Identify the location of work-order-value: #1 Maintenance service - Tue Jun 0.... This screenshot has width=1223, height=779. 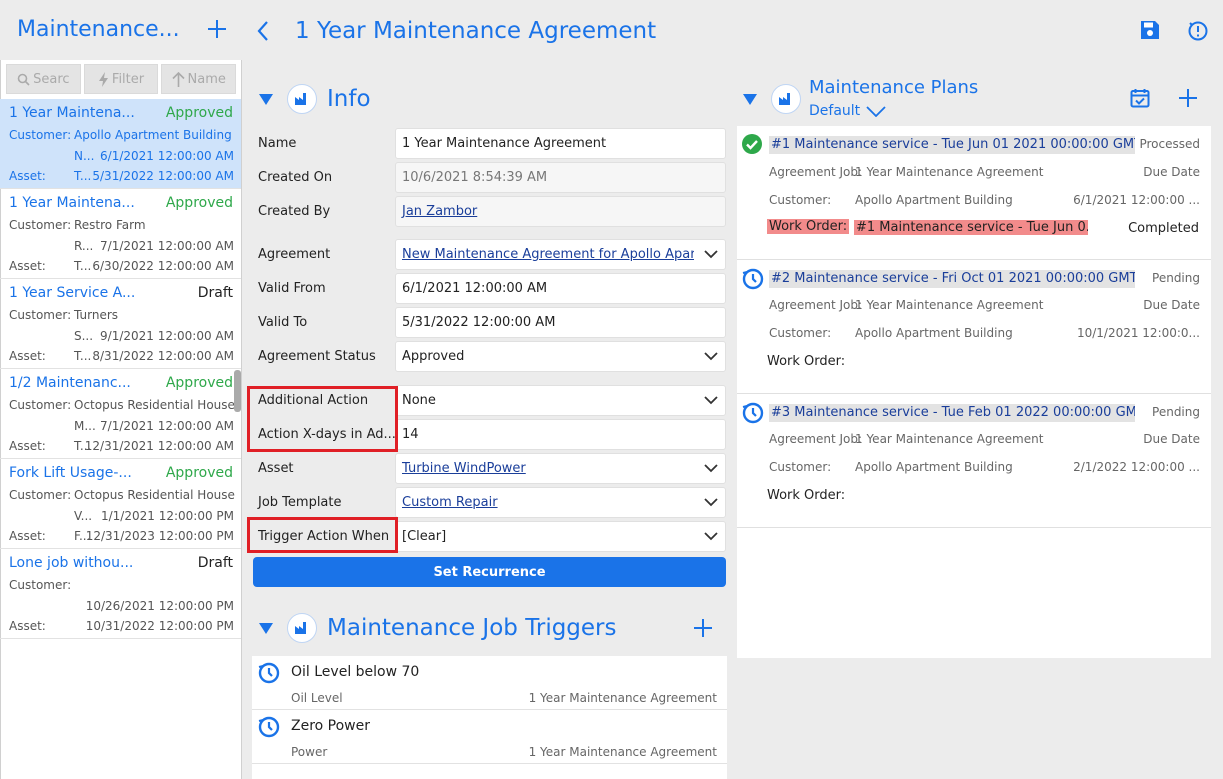
(971, 227).